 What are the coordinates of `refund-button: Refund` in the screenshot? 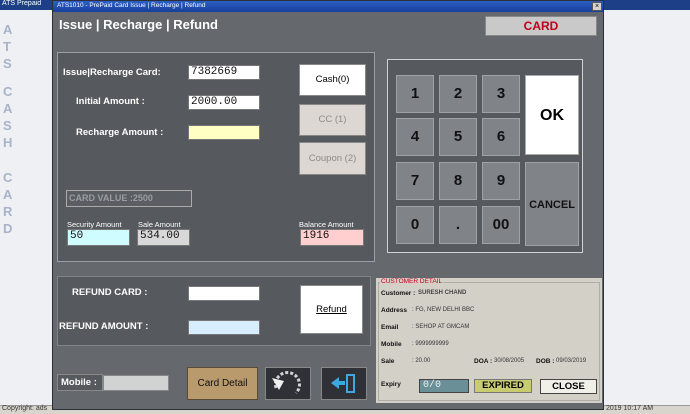 It's located at (331, 309).